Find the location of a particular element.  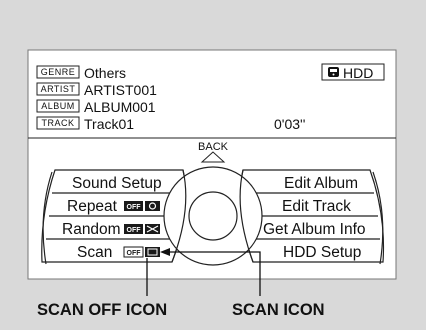

artist-value: ARTIST001 is located at coordinates (120, 90).